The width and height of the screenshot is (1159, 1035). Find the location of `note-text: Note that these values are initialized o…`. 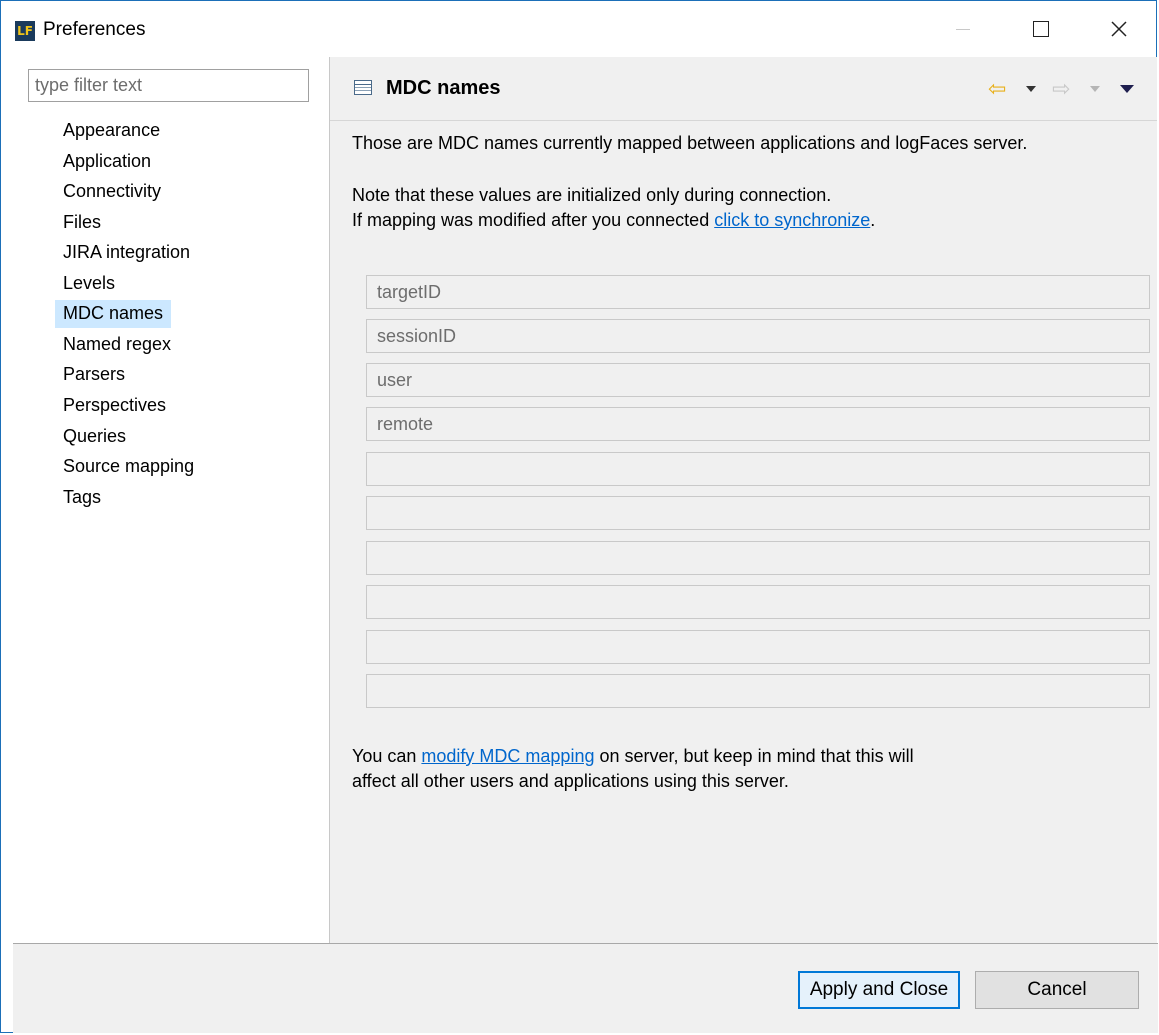

note-text: Note that these values are initialized o… is located at coordinates (613, 208).